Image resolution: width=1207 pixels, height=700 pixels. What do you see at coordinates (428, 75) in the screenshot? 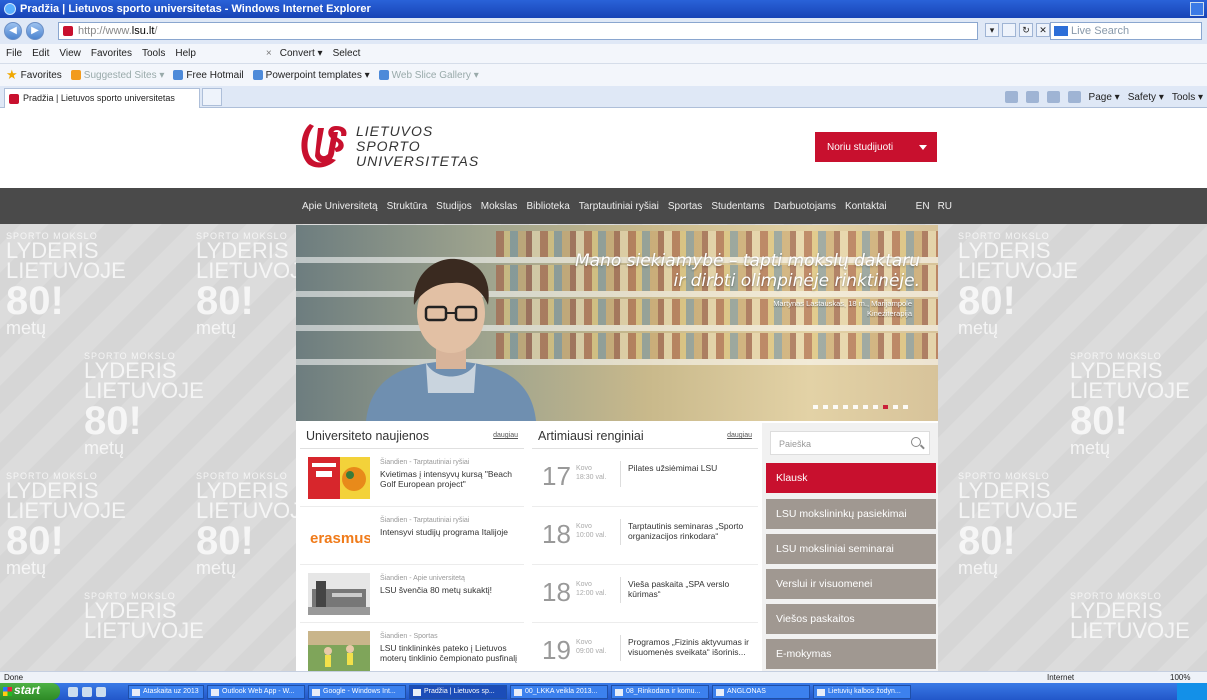
I see `fav-web-slice-gallery: Web Slice Gallery ▾` at bounding box center [428, 75].